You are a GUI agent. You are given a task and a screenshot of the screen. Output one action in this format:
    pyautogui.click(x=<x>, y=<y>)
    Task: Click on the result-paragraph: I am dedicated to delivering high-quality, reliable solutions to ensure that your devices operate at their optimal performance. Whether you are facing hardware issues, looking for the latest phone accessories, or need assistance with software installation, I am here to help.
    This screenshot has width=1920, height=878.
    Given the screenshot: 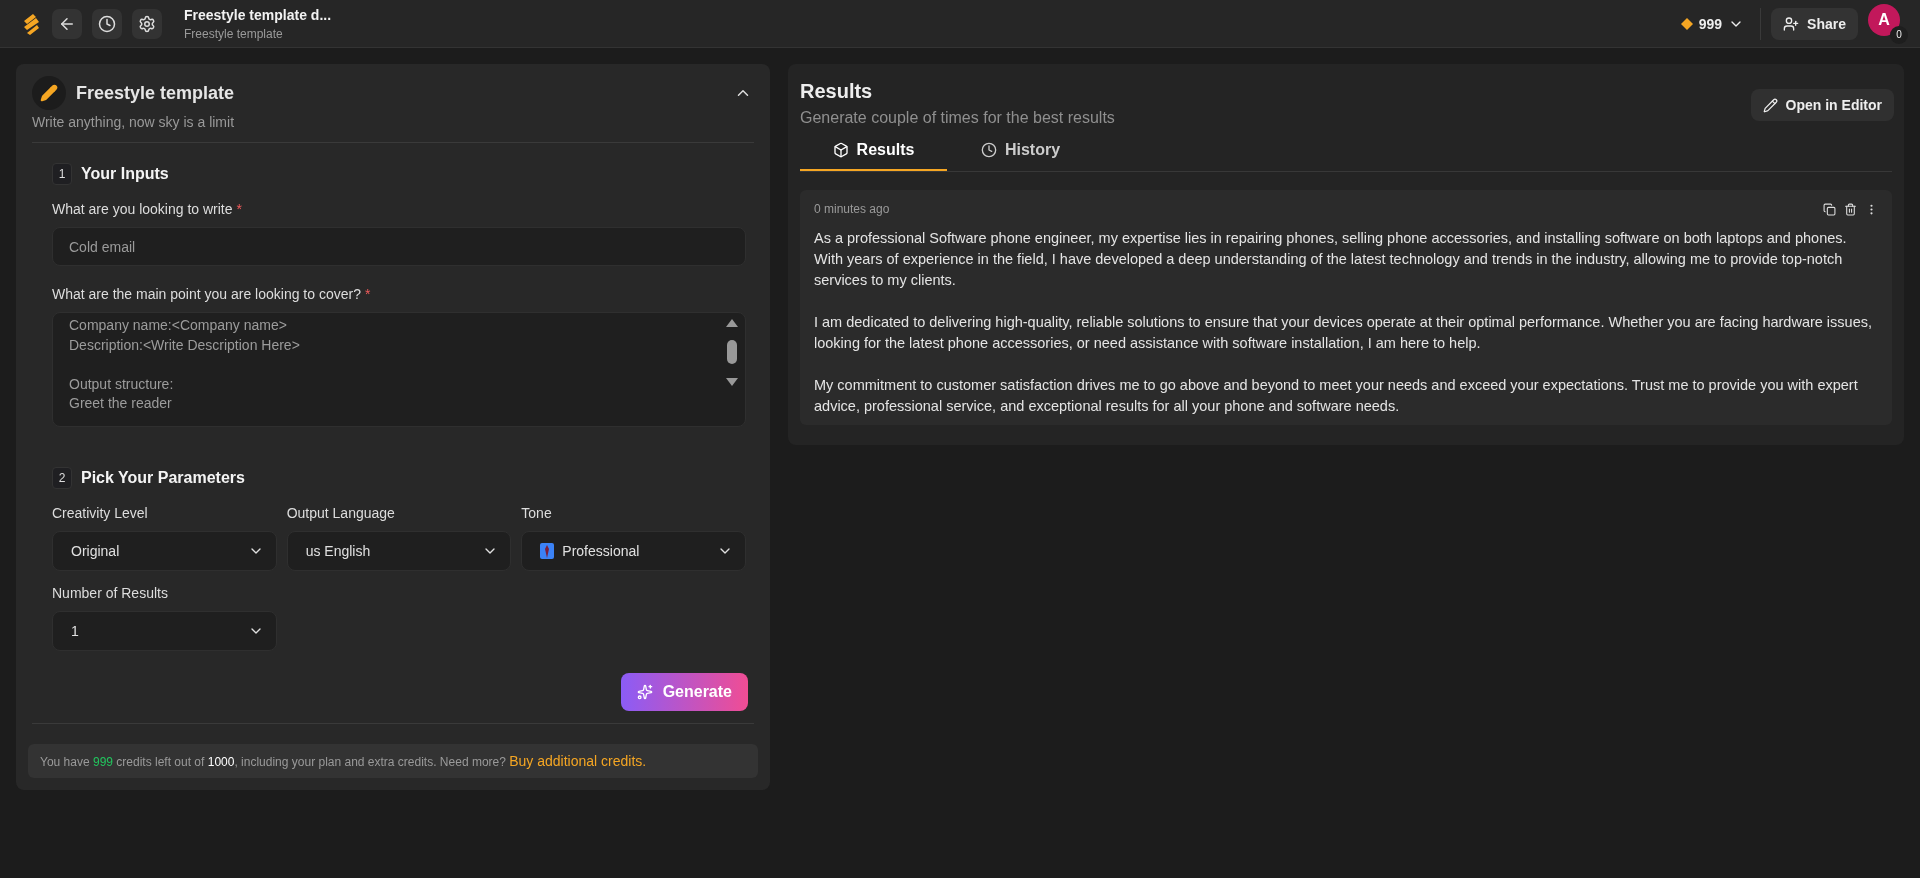 What is the action you would take?
    pyautogui.click(x=1343, y=333)
    